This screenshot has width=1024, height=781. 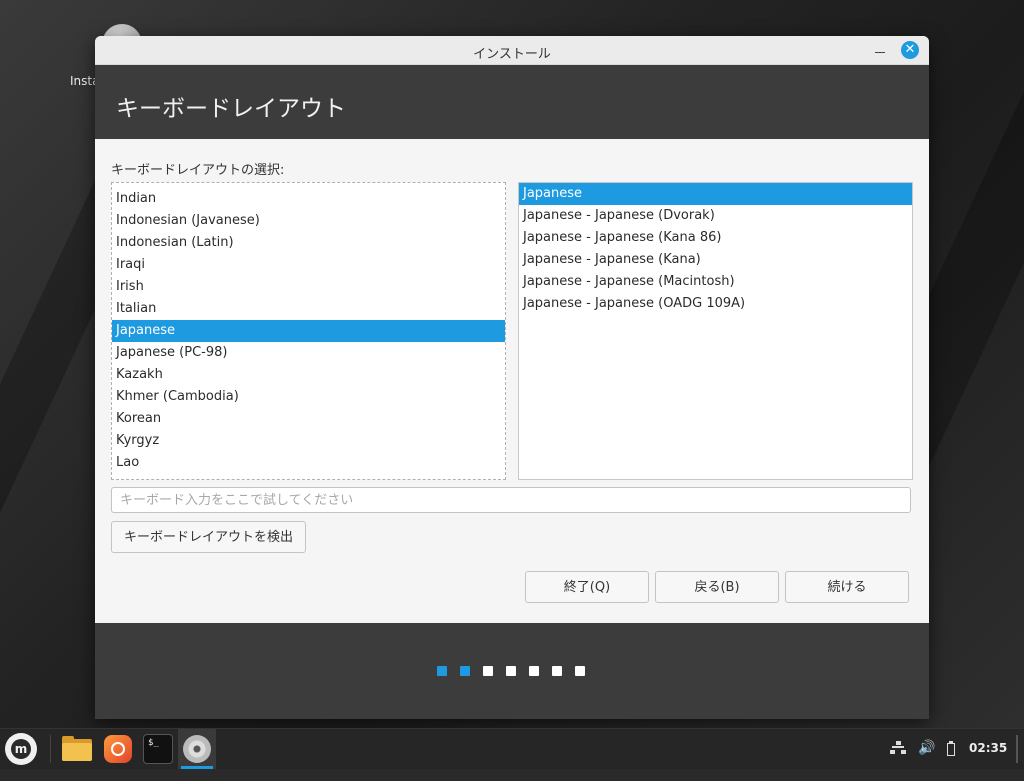 What do you see at coordinates (308, 243) in the screenshot?
I see `layout-item: Indonesian (Latin)` at bounding box center [308, 243].